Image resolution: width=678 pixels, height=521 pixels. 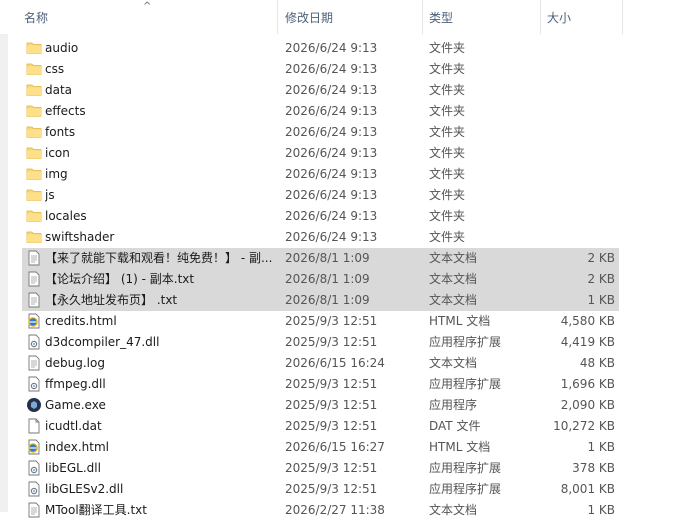 What do you see at coordinates (559, 18) in the screenshot?
I see `column-size-label: 大小` at bounding box center [559, 18].